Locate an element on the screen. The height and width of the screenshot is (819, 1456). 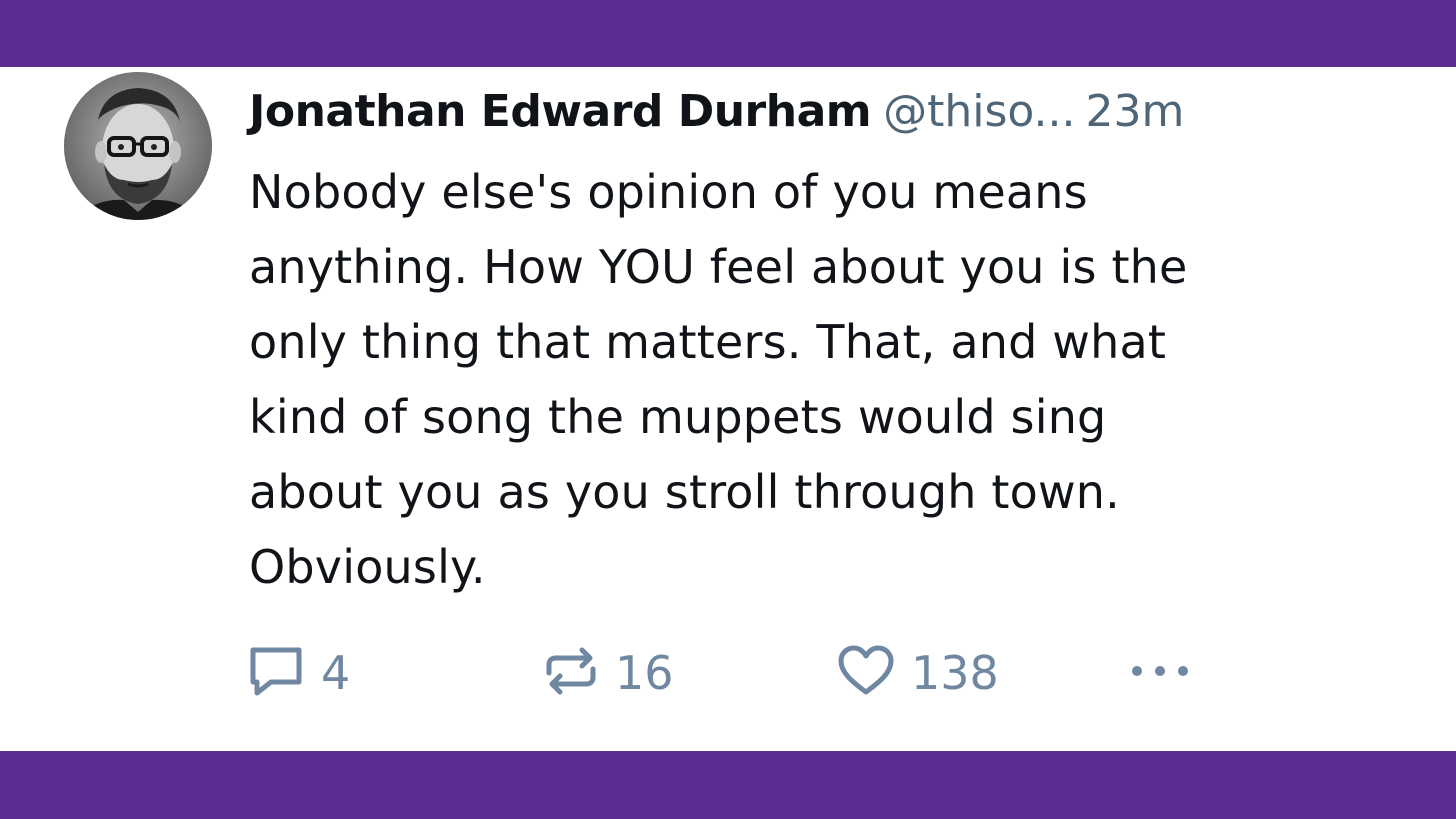
like-button: 138 is located at coordinates (918, 673).